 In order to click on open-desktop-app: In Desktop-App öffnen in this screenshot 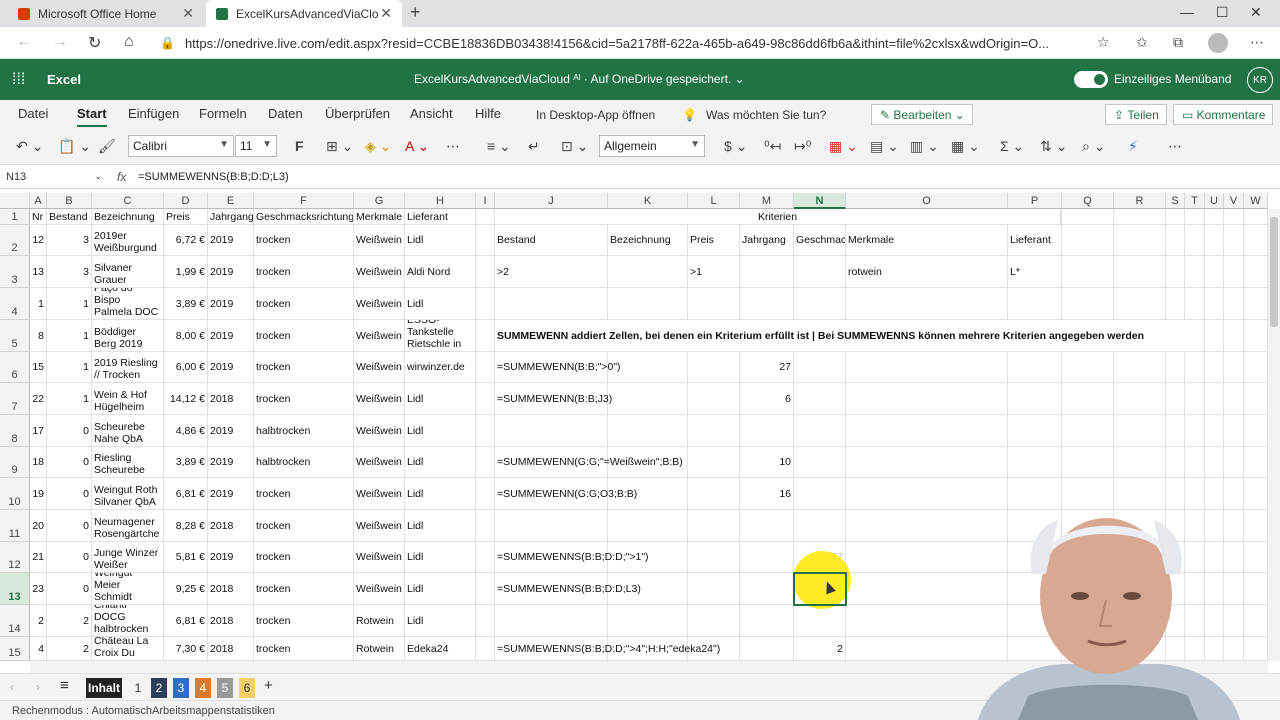, I will do `click(595, 115)`.